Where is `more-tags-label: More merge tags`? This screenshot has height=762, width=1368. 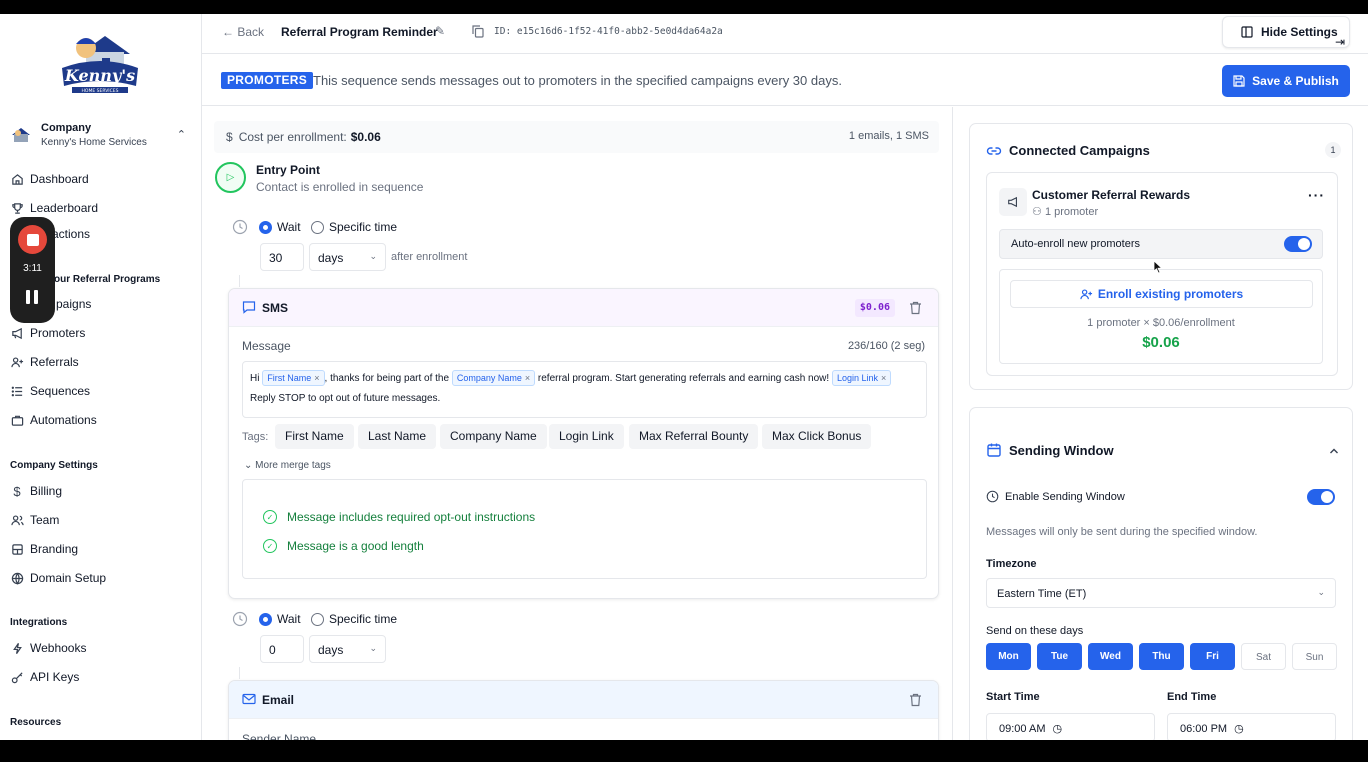 more-tags-label: More merge tags is located at coordinates (293, 465).